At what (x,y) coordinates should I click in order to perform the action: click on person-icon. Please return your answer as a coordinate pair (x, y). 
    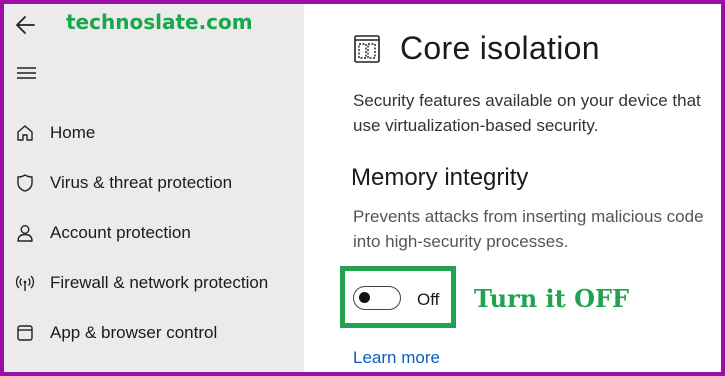
    Looking at the image, I should click on (25, 233).